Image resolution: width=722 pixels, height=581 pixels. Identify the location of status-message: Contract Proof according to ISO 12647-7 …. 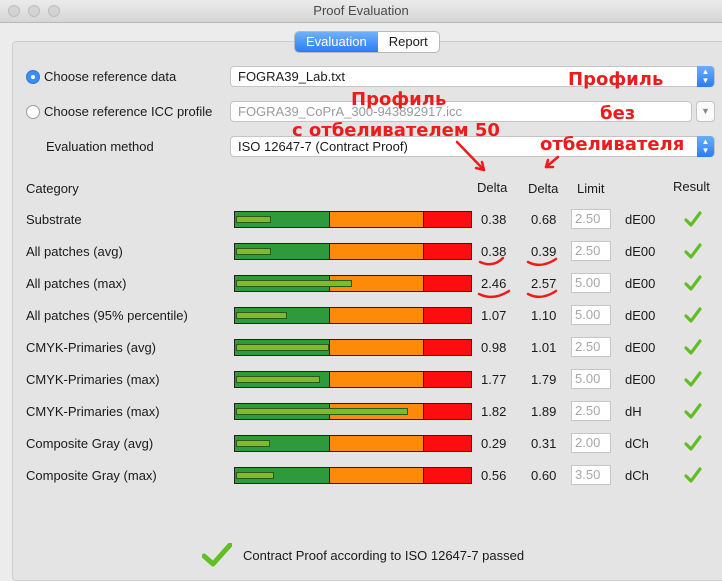
(384, 555).